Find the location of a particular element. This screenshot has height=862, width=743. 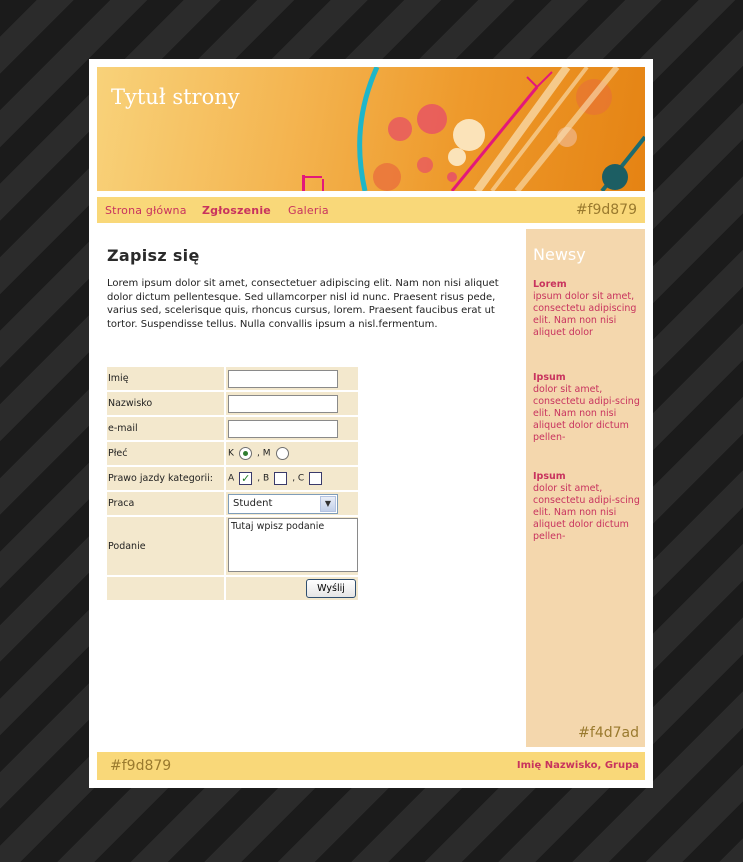

email-input is located at coordinates (283, 428).